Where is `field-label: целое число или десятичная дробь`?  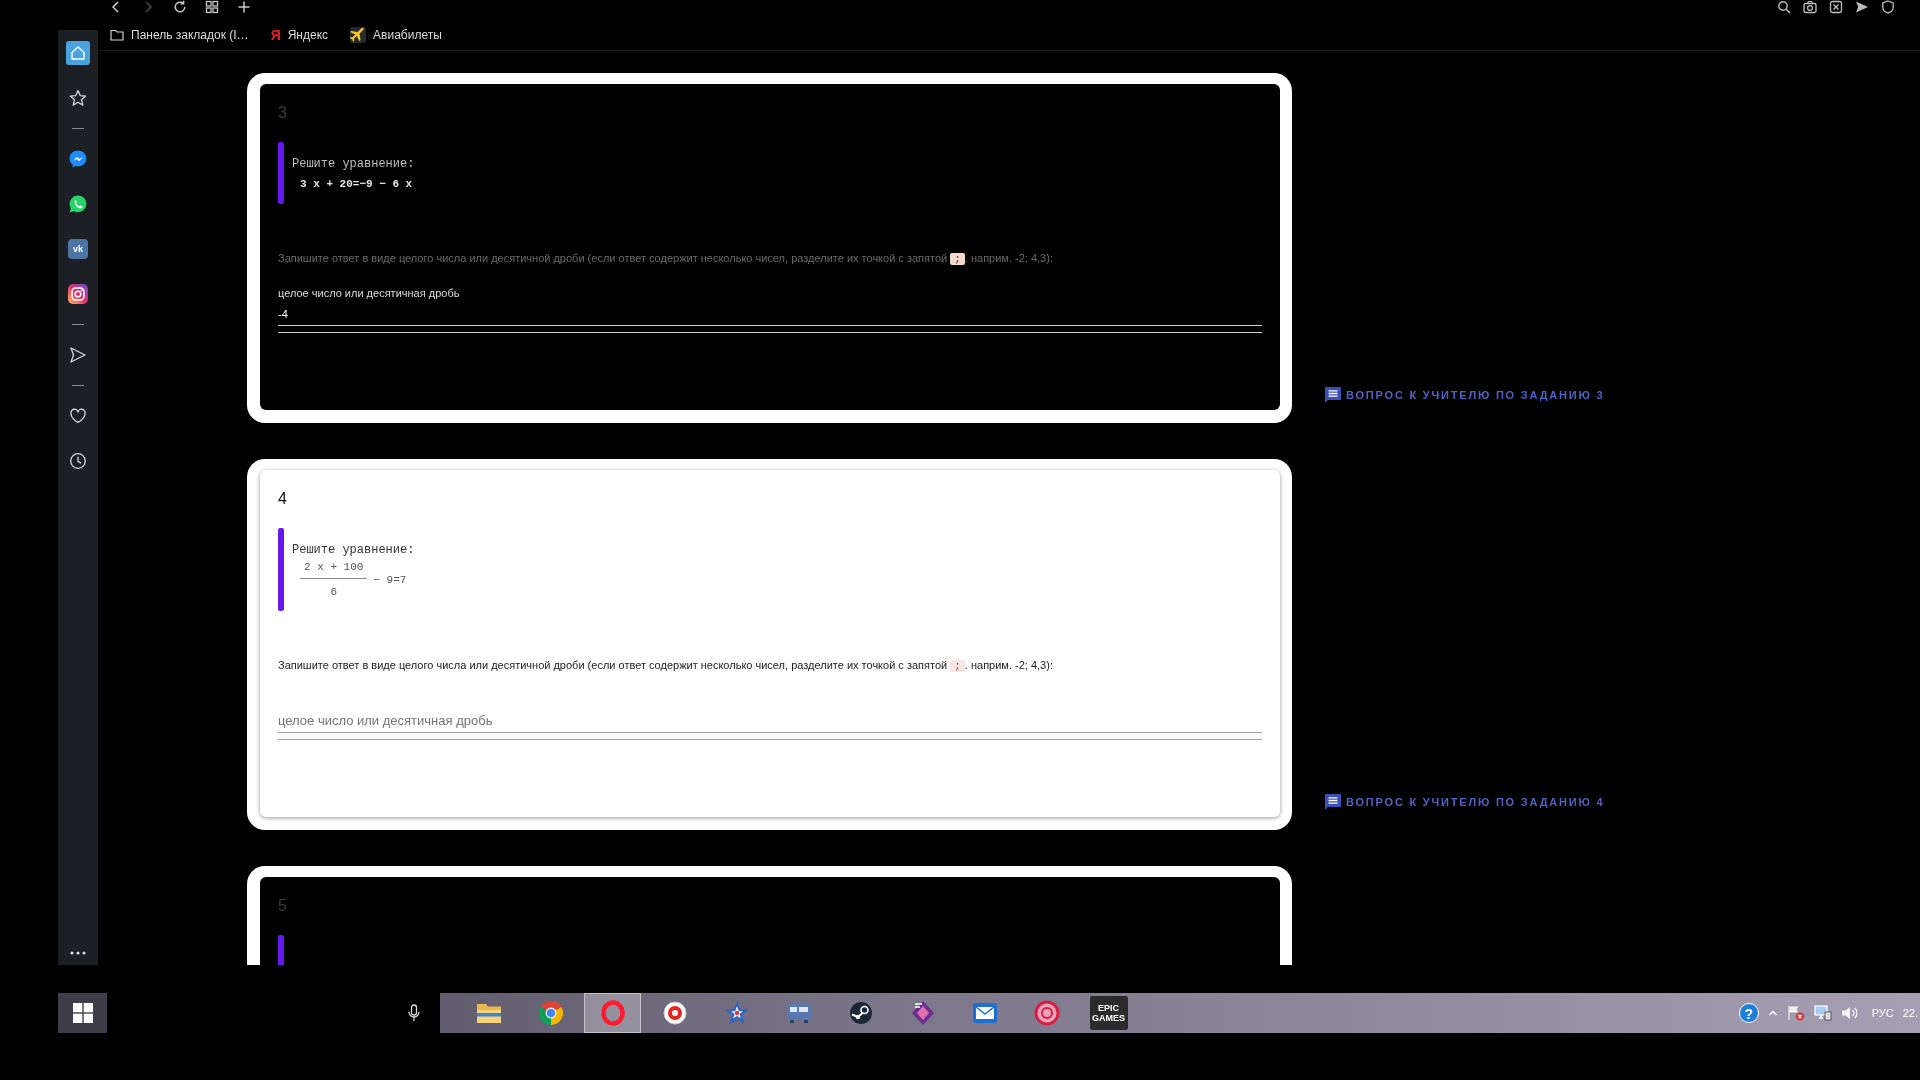
field-label: целое число или десятичная дробь is located at coordinates (369, 293).